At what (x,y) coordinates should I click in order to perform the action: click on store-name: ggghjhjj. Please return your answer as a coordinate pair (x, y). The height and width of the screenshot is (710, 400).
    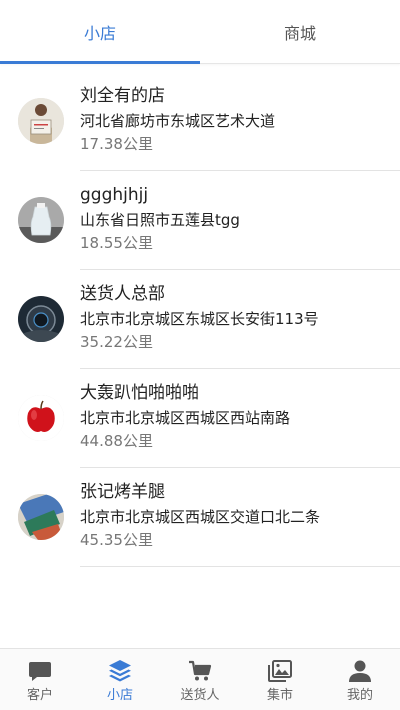
    Looking at the image, I should click on (114, 195).